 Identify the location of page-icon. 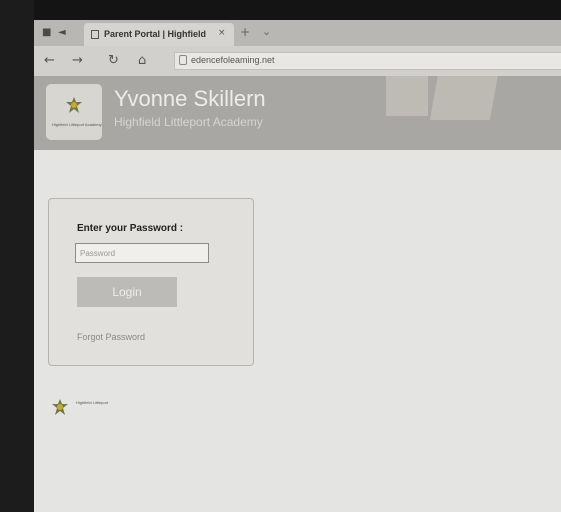
(95, 34).